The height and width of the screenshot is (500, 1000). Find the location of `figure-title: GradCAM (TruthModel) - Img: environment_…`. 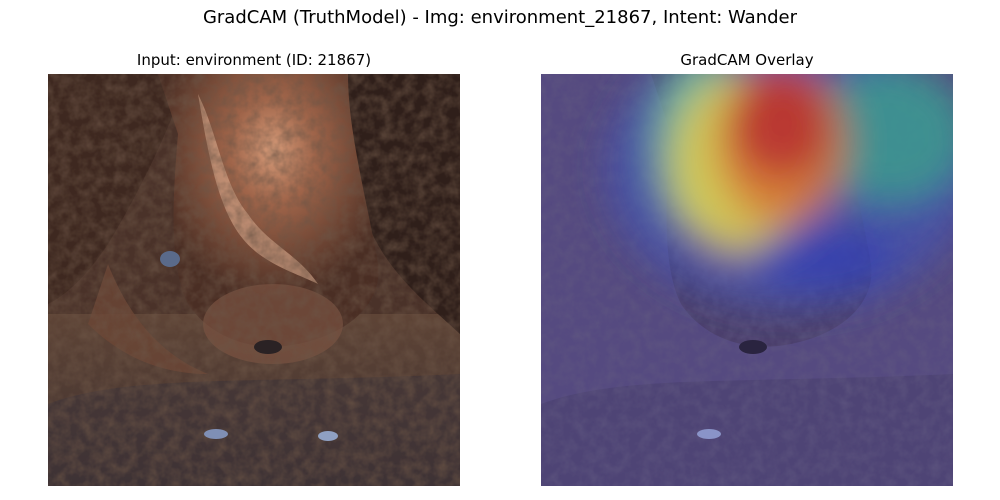

figure-title: GradCAM (TruthModel) - Img: environment_… is located at coordinates (500, 17).